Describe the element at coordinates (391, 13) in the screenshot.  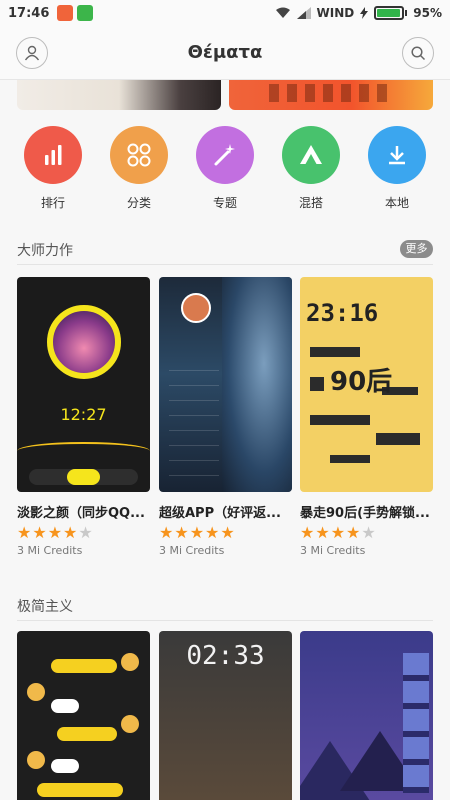
I see `battery-icon` at that location.